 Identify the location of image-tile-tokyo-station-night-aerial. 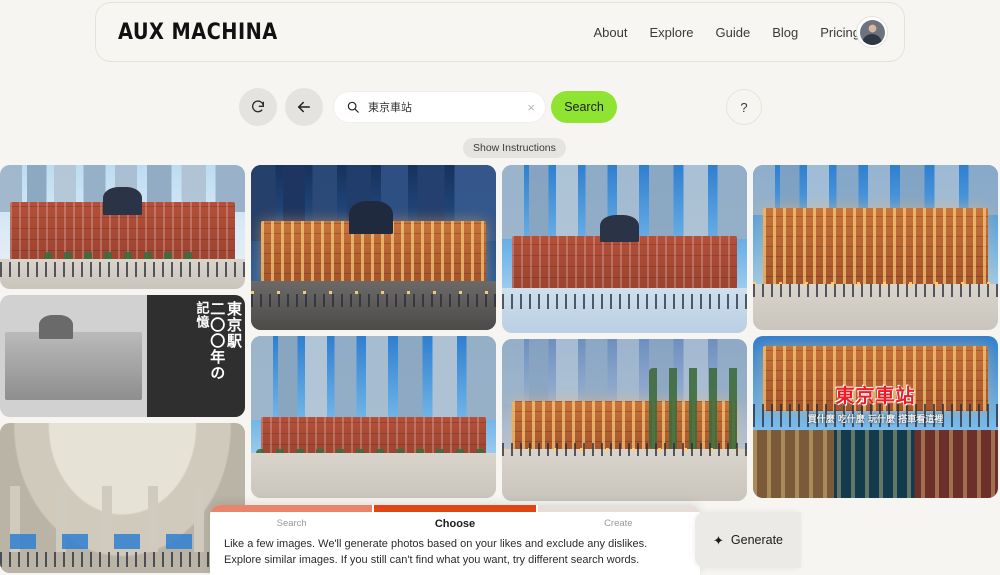
(373, 247).